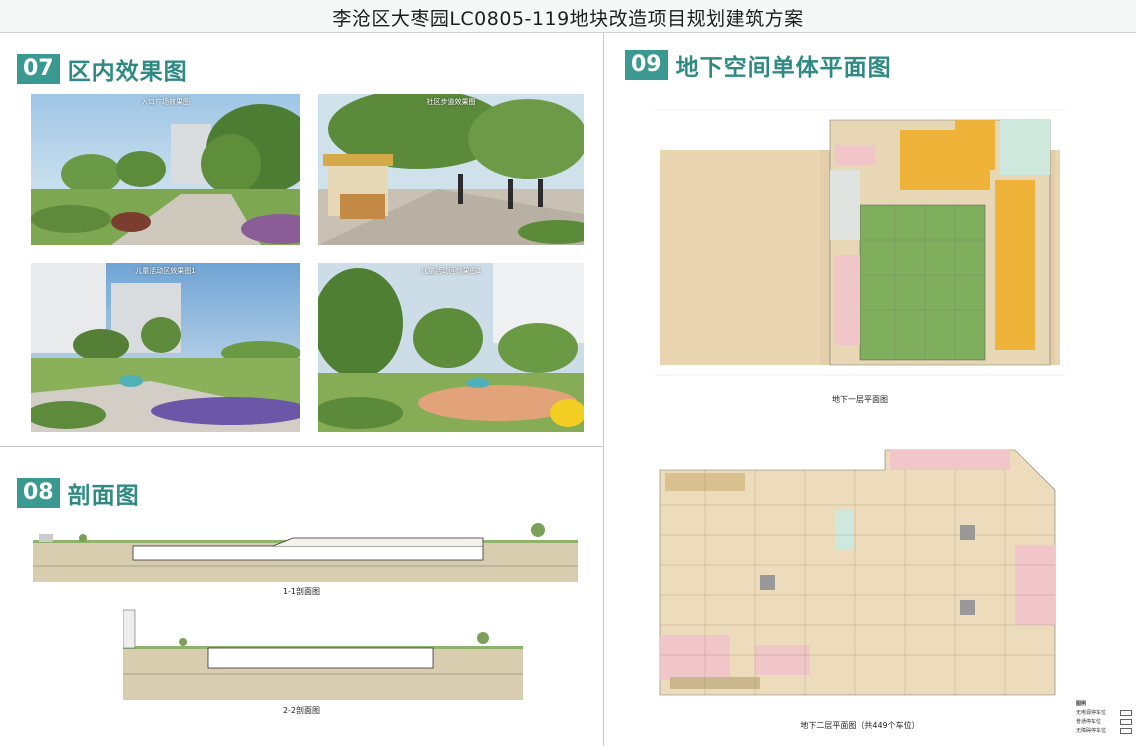 This screenshot has height=746, width=1136. I want to click on legend-label: 无障碍停车位, so click(1091, 731).